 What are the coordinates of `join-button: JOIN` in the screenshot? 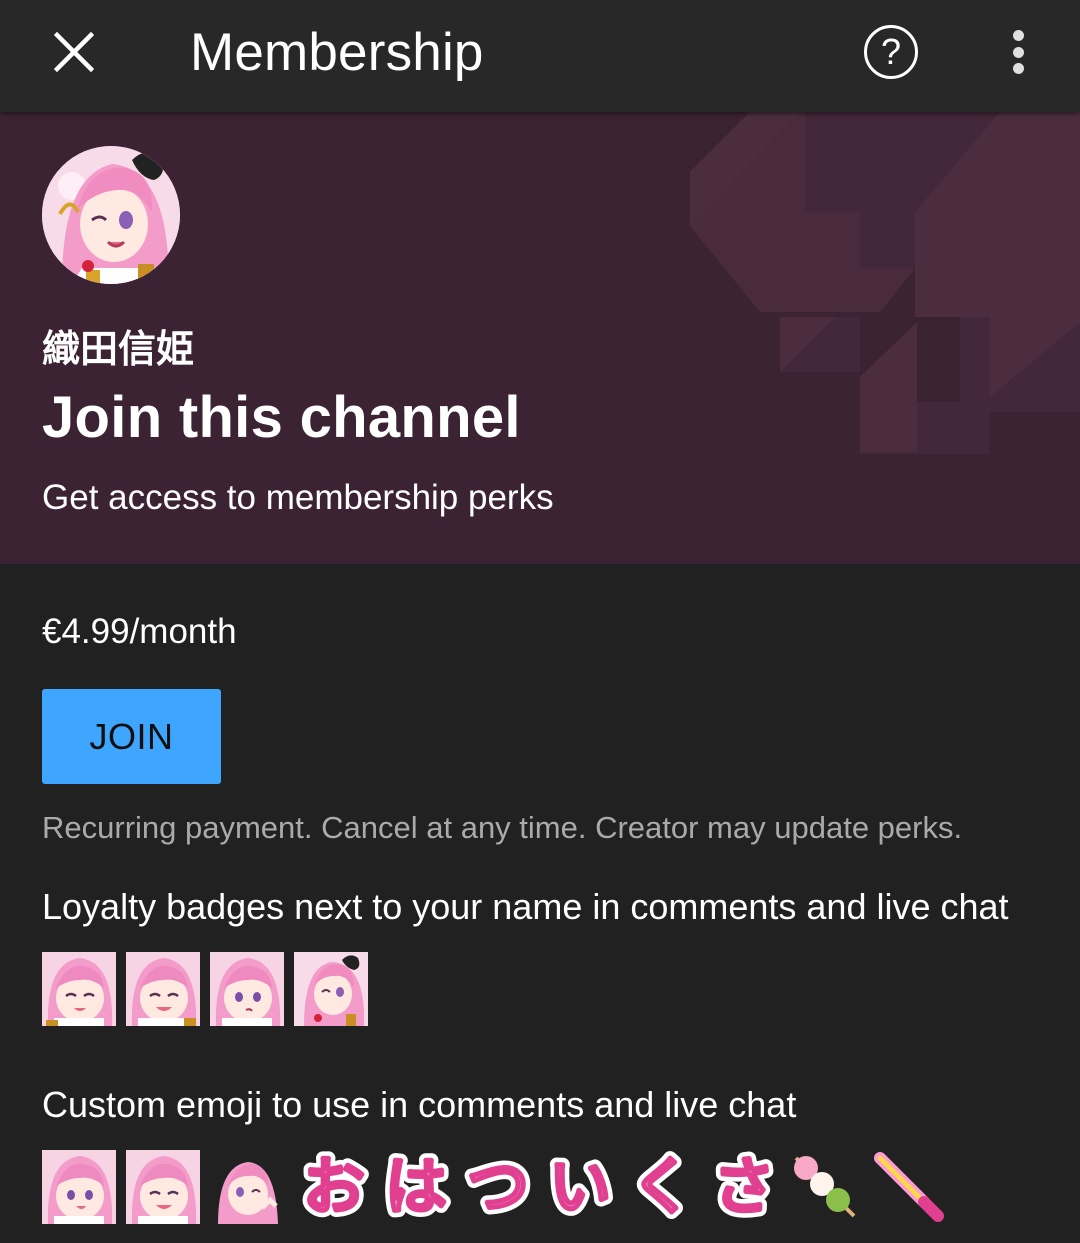 It's located at (131, 736).